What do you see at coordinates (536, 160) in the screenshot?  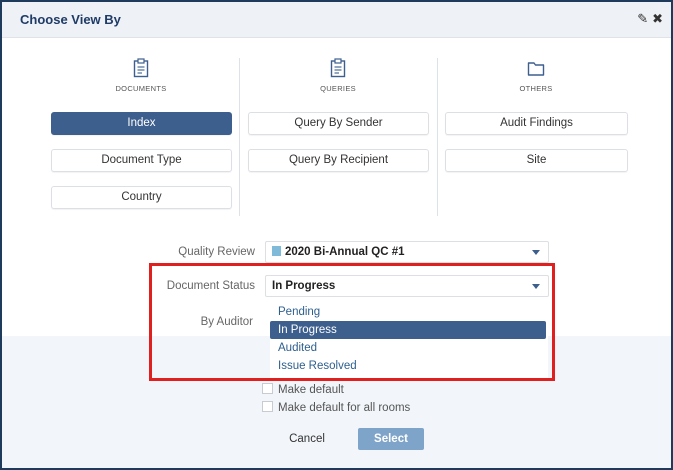 I see `site-button: Site` at bounding box center [536, 160].